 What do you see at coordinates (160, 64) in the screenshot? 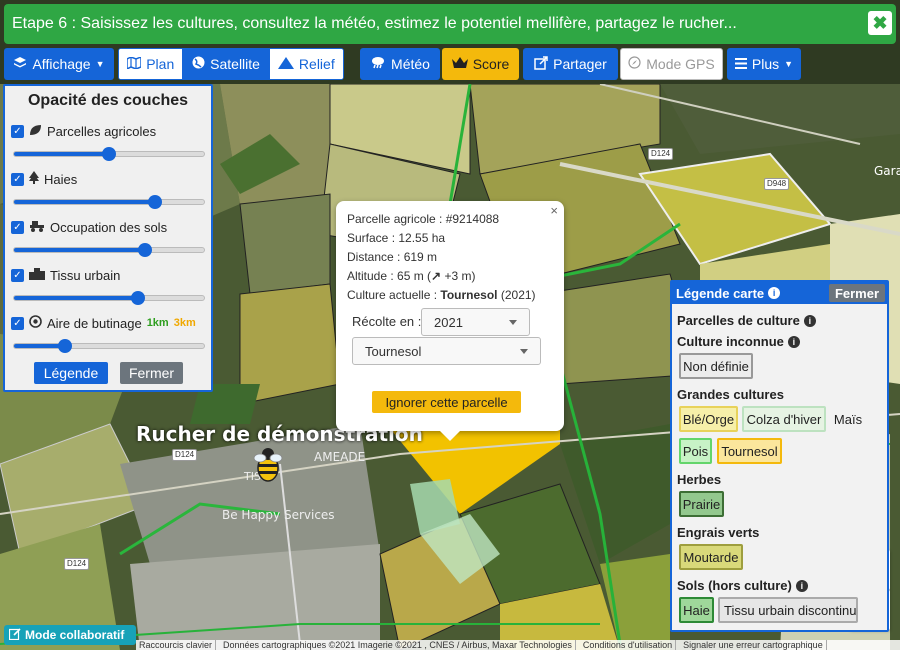
I see `plan-label: Plan` at bounding box center [160, 64].